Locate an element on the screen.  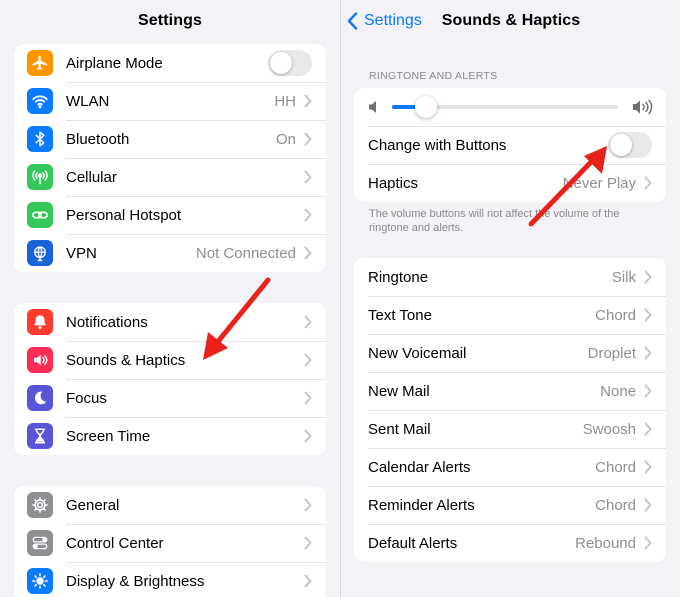
volume-slider is located at coordinates (505, 107).